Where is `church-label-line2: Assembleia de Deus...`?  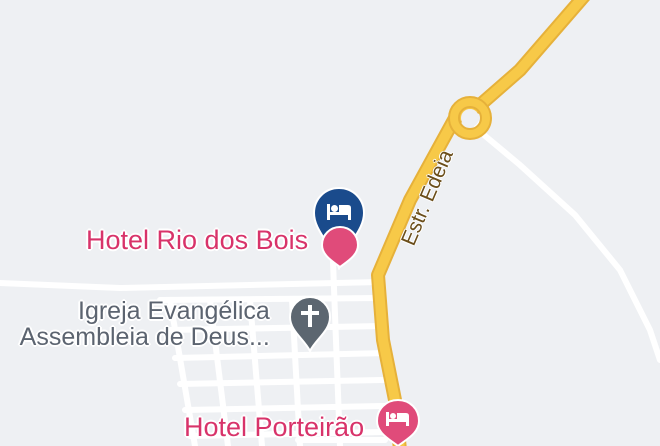
church-label-line2: Assembleia de Deus... is located at coordinates (144, 337).